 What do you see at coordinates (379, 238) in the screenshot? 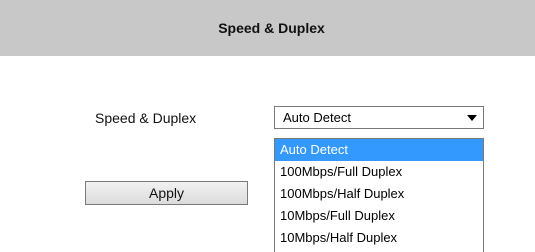
I see `option-10mbps-half-duplex: 10Mbps/Half Duplex` at bounding box center [379, 238].